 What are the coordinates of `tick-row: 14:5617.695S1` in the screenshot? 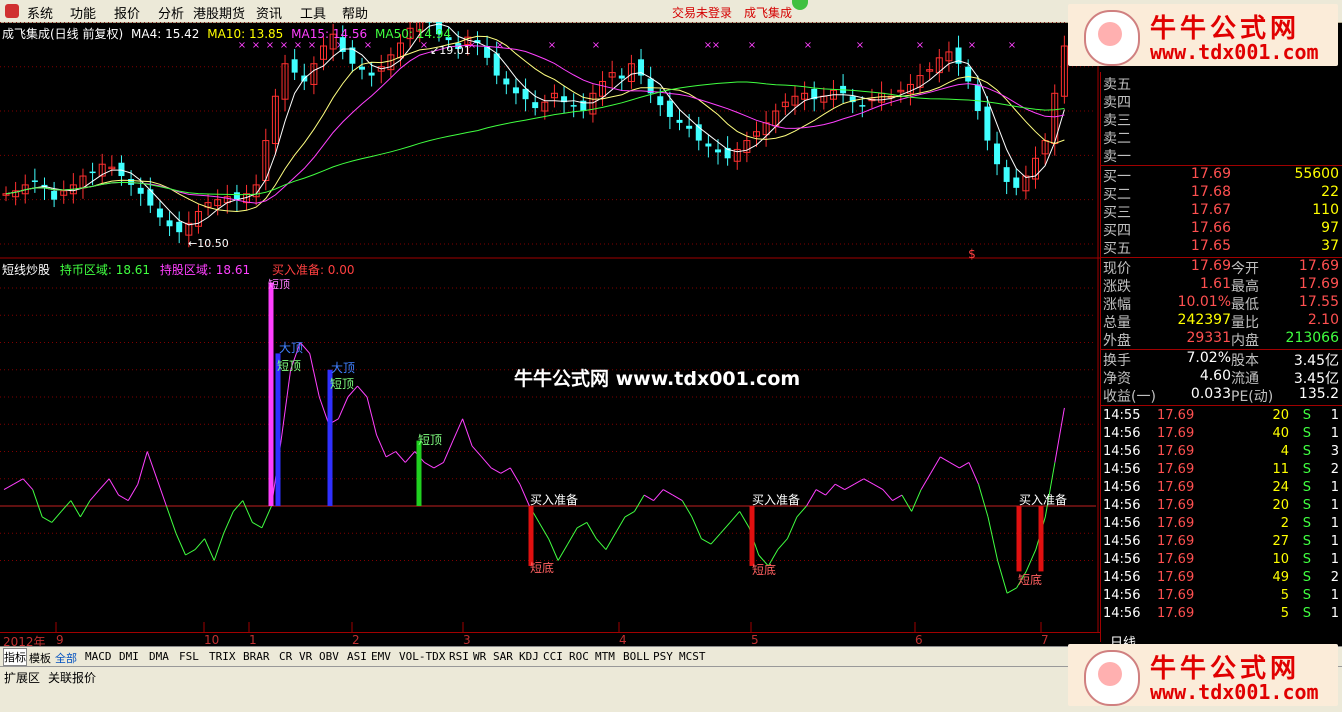 It's located at (1221, 597).